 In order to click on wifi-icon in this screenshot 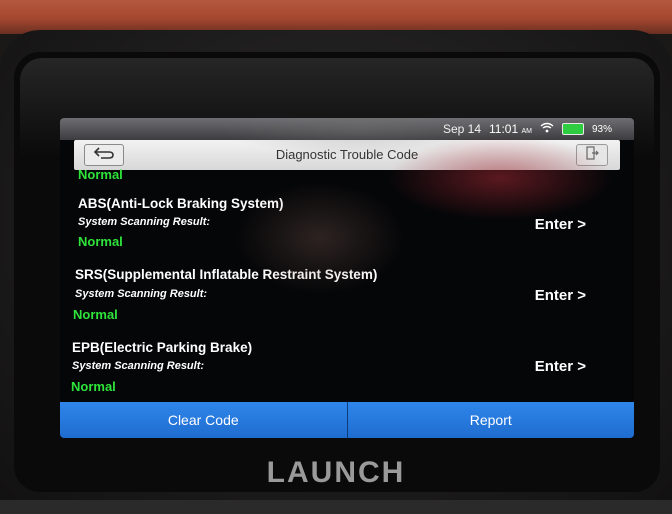, I will do `click(547, 129)`.